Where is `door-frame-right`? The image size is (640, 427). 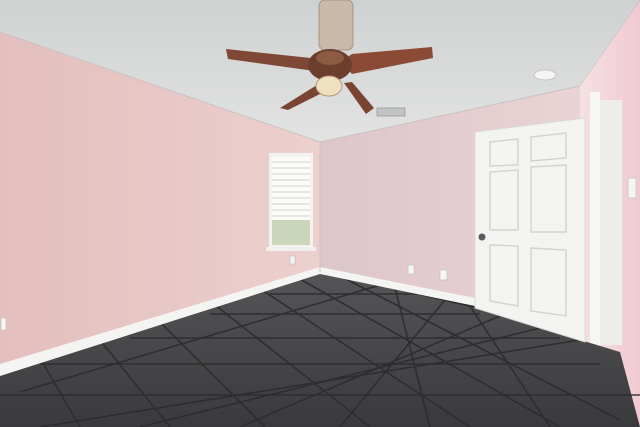
door-frame-right is located at coordinates (595, 219).